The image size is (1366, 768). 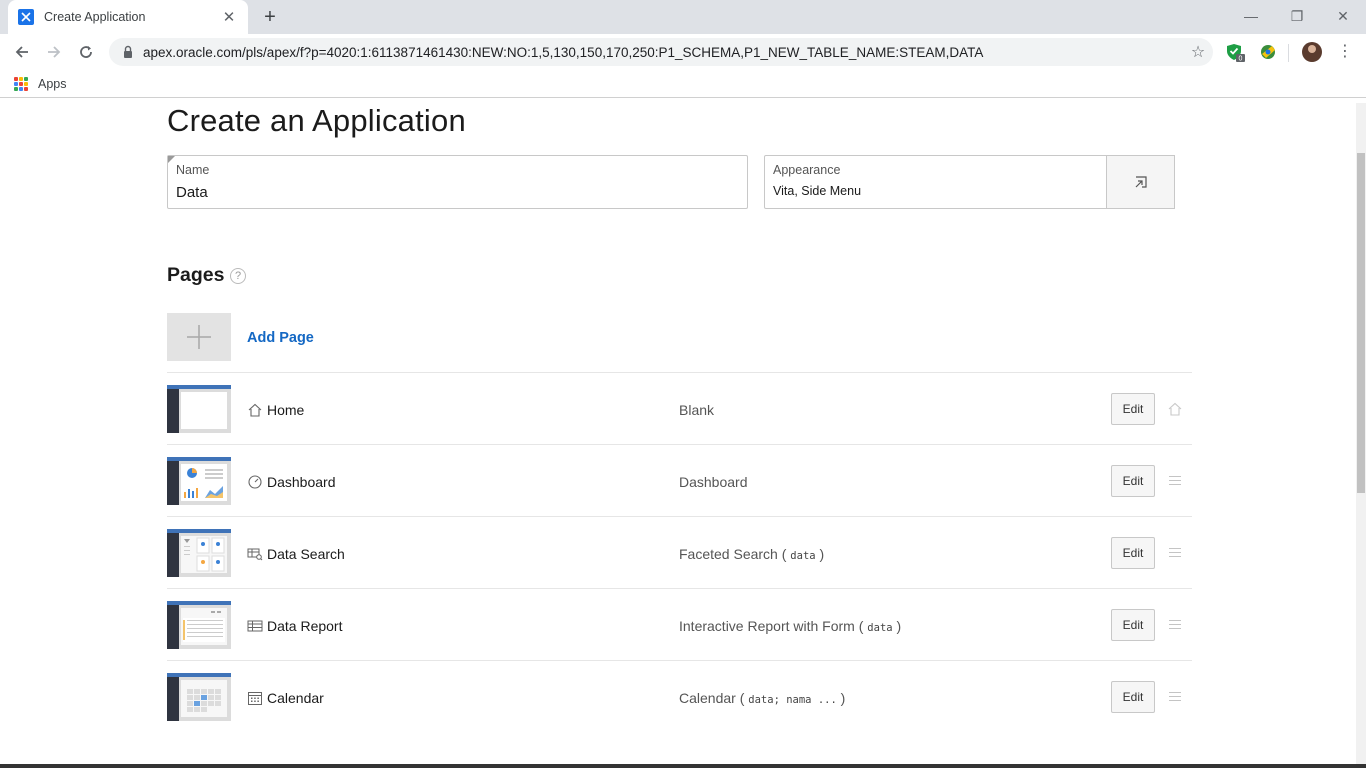 I want to click on page-type: Interactive Report with Form ( data ), so click(x=790, y=626).